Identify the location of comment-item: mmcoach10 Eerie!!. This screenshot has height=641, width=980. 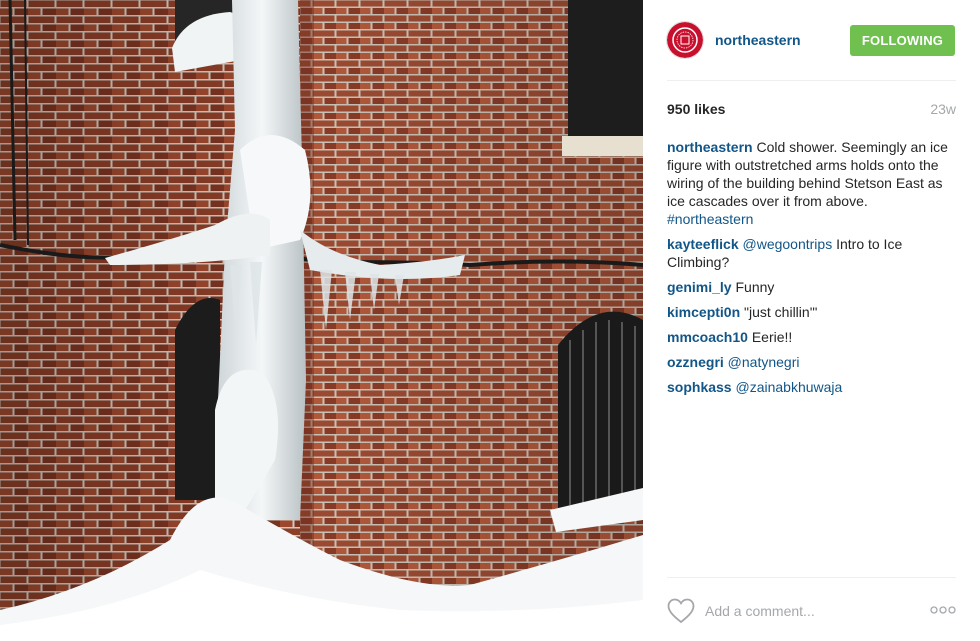
(812, 337).